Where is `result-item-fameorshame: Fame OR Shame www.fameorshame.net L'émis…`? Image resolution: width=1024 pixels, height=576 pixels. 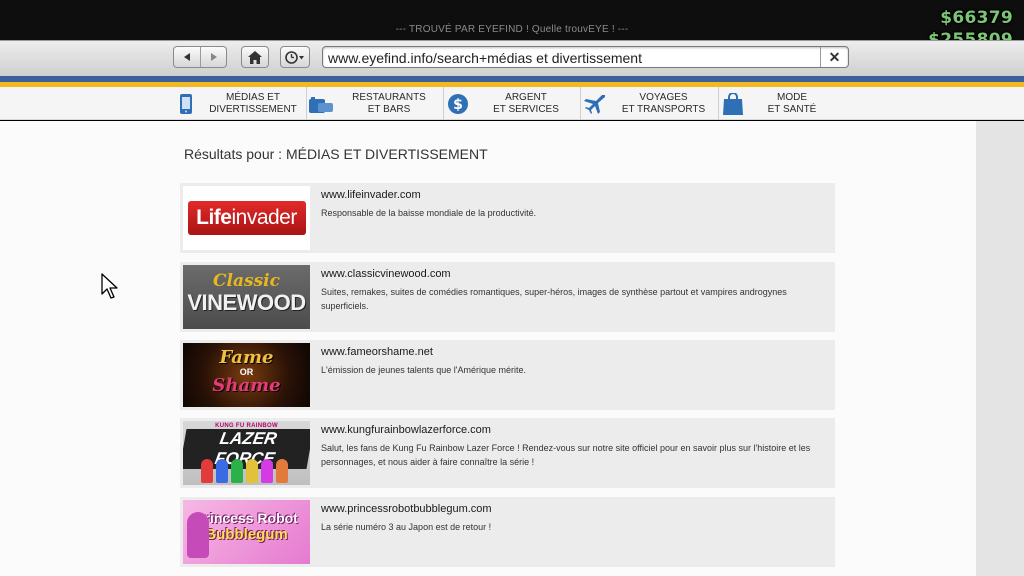 result-item-fameorshame: Fame OR Shame www.fameorshame.net L'émis… is located at coordinates (507, 375).